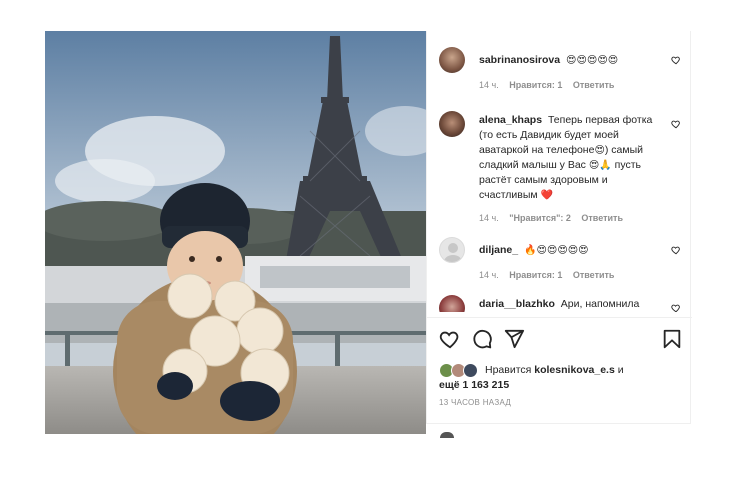  Describe the element at coordinates (514, 339) in the screenshot. I see `share-icon` at that location.